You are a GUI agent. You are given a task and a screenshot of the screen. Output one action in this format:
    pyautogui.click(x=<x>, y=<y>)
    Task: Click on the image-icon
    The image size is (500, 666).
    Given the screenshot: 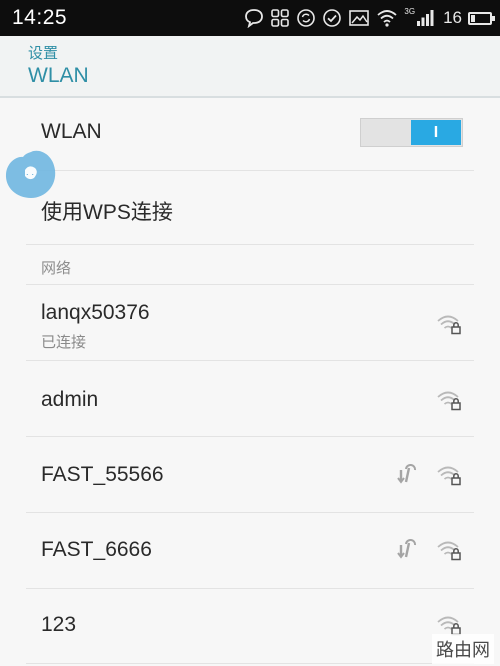 What is the action you would take?
    pyautogui.click(x=359, y=18)
    